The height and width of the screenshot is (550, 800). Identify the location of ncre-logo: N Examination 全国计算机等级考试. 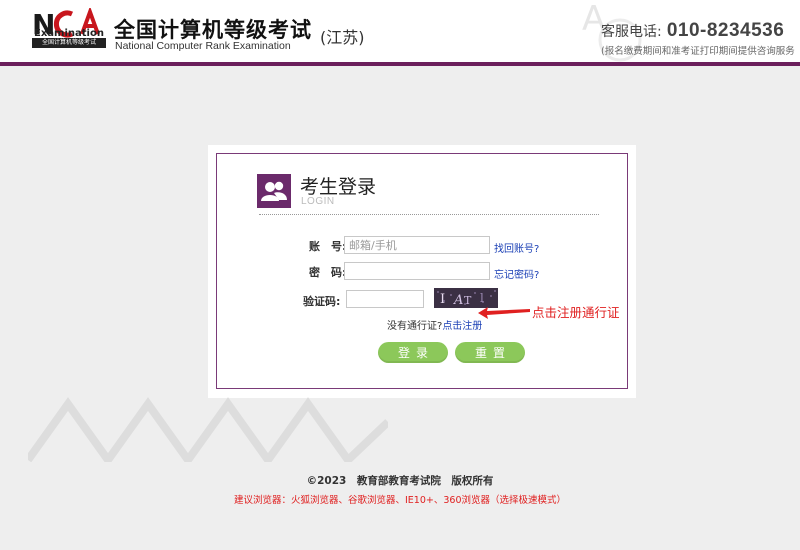
(69, 29).